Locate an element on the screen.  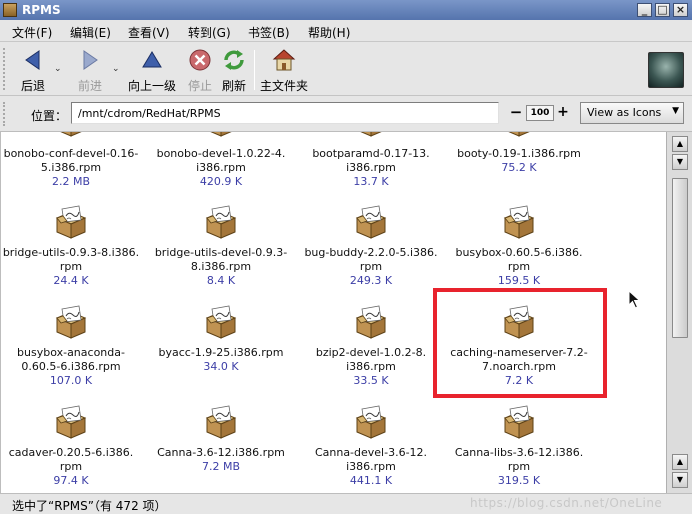
file-item: bridge-utils-0.9.3-8.i386. rpm 24.4 K is located at coordinates (71, 248).